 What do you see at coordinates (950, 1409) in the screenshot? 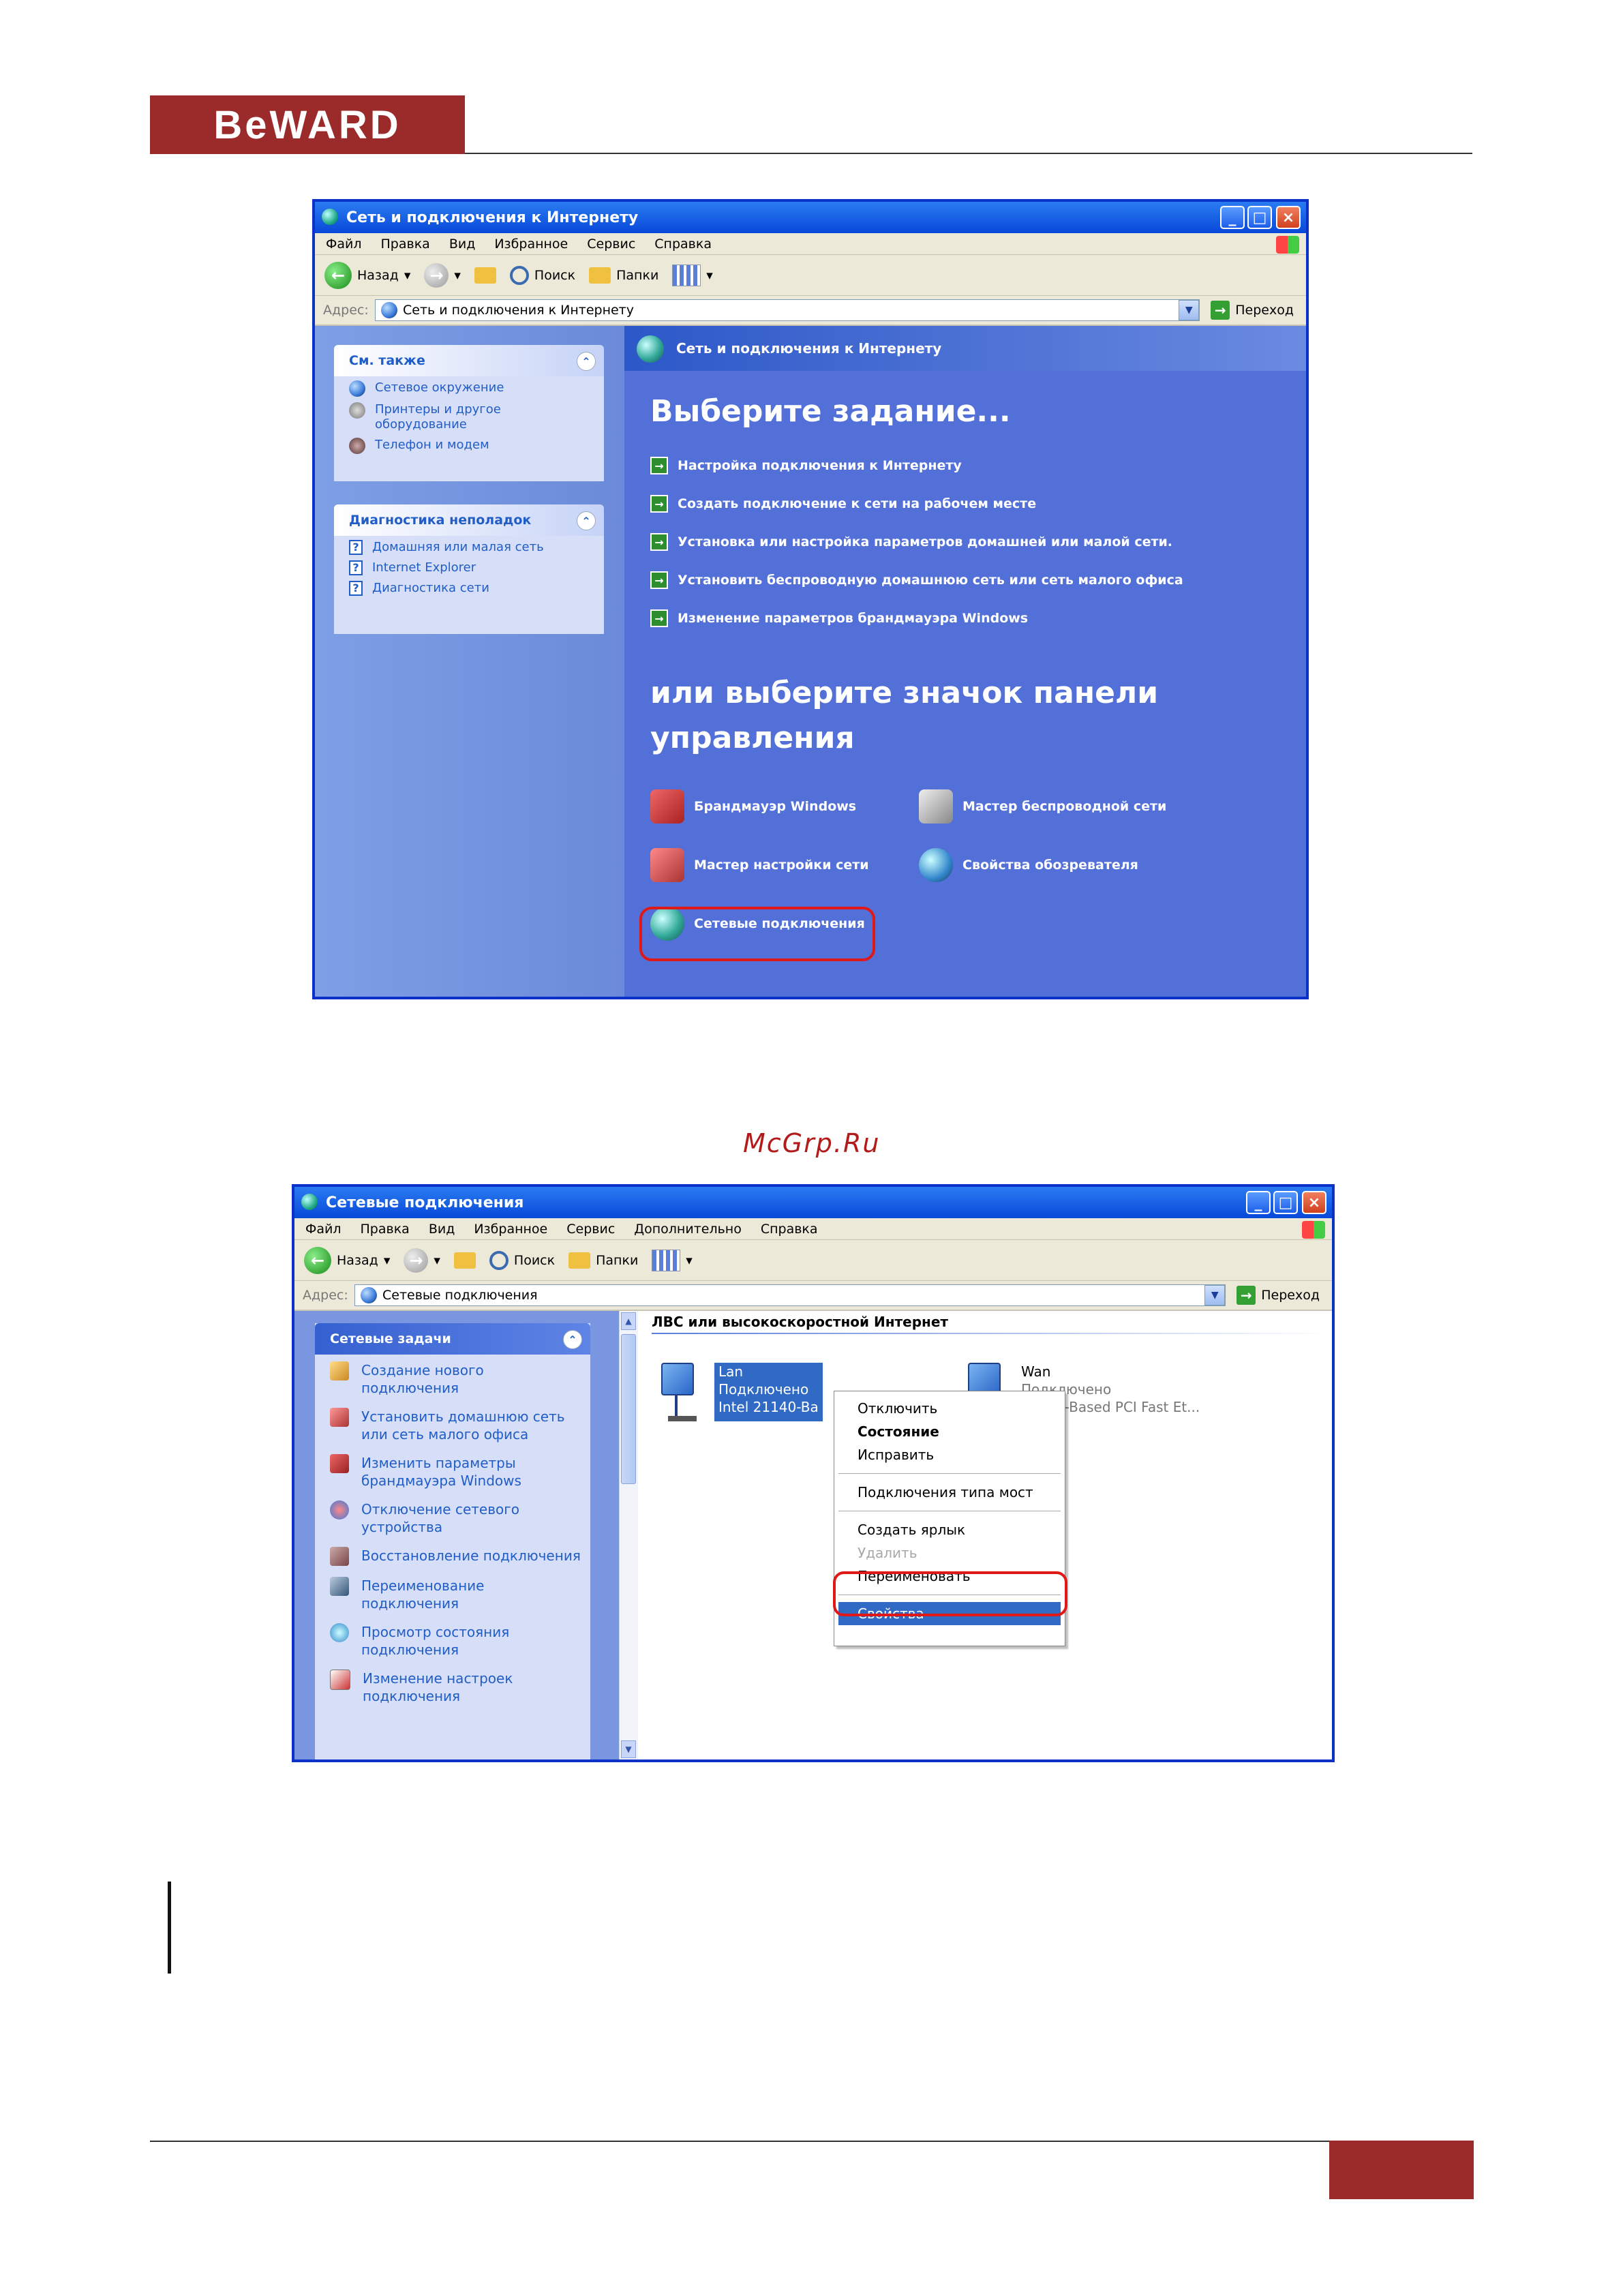
I see `menu-item-disconnect: Отключить` at bounding box center [950, 1409].